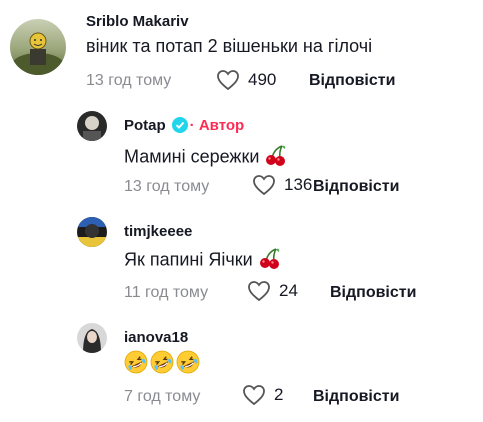  What do you see at coordinates (166, 292) in the screenshot?
I see `comment-time: 11 год тому` at bounding box center [166, 292].